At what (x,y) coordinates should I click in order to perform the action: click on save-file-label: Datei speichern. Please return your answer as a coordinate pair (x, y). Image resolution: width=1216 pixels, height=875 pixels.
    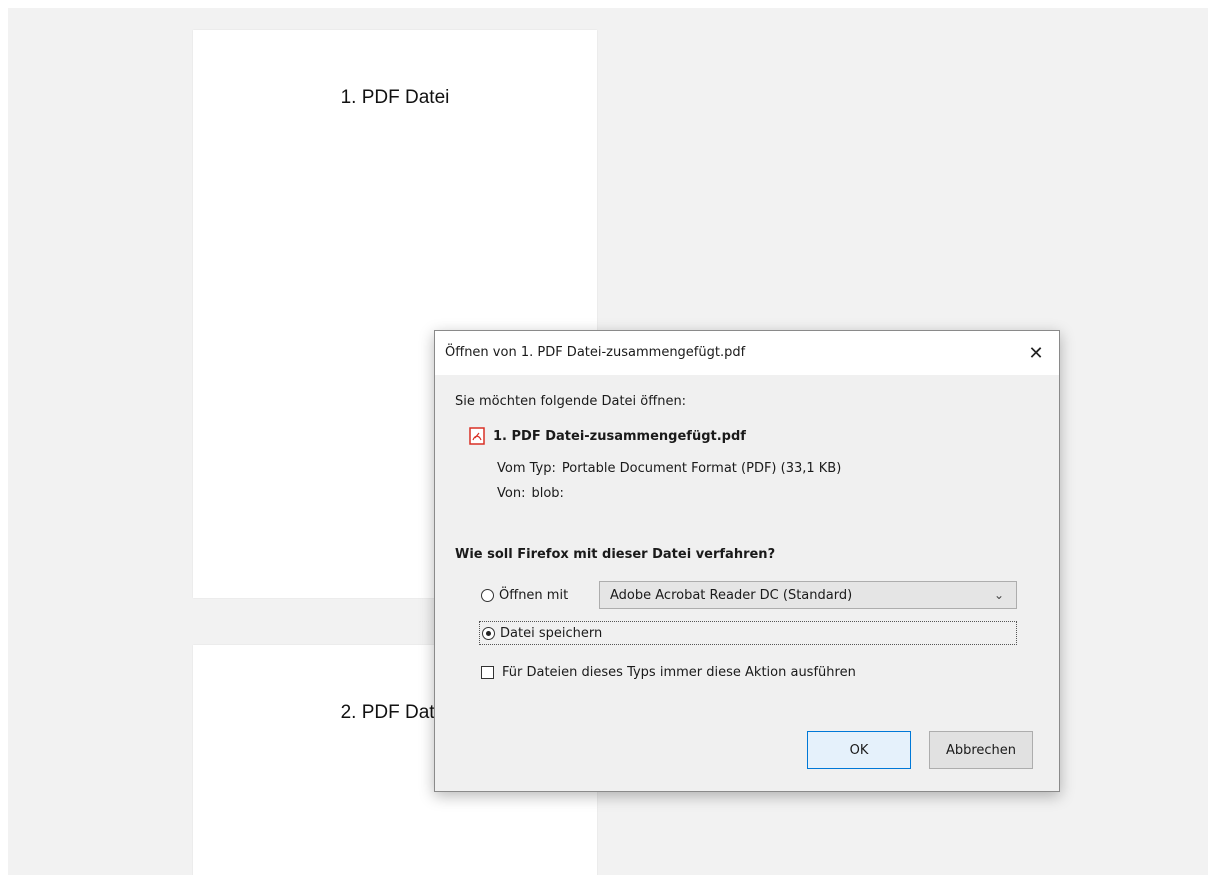
    Looking at the image, I should click on (551, 633).